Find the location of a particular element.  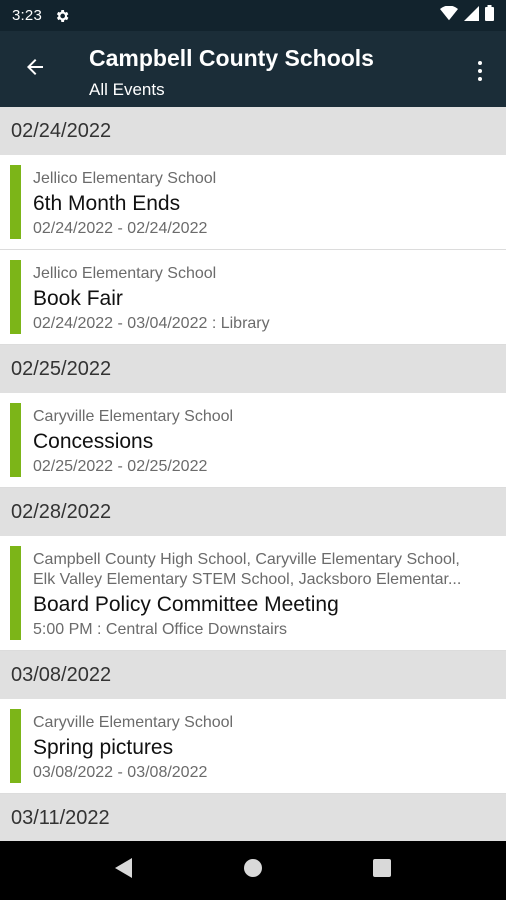

event-title: Spring pictures is located at coordinates (103, 747).